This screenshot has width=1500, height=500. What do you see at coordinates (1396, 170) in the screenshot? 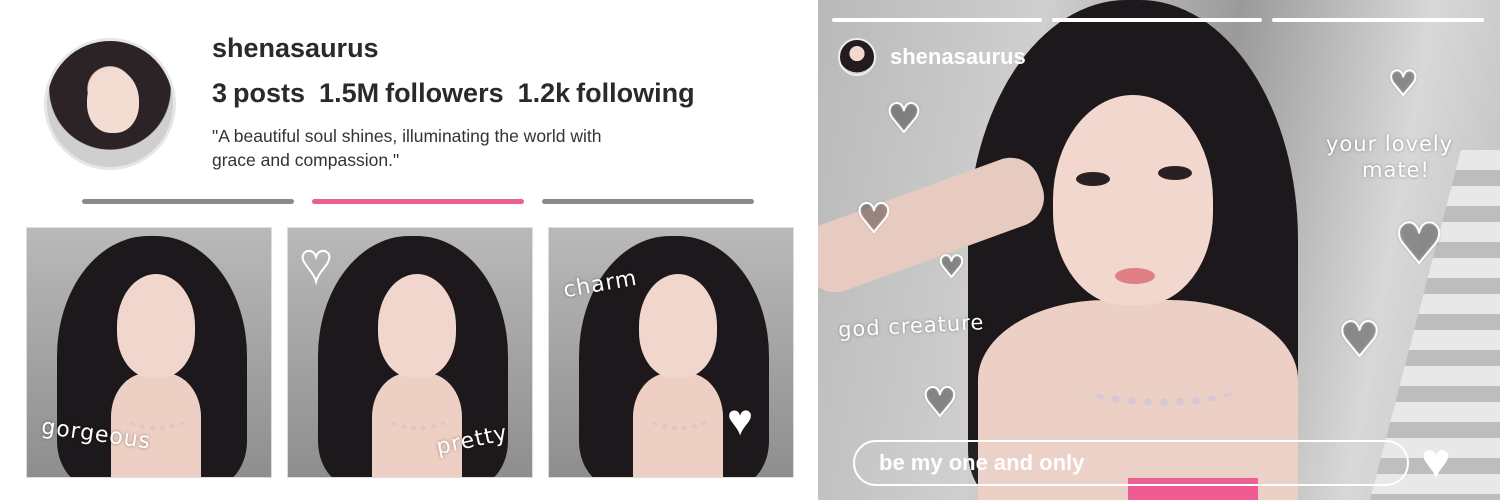
I see `sticker-mate: mate!` at bounding box center [1396, 170].